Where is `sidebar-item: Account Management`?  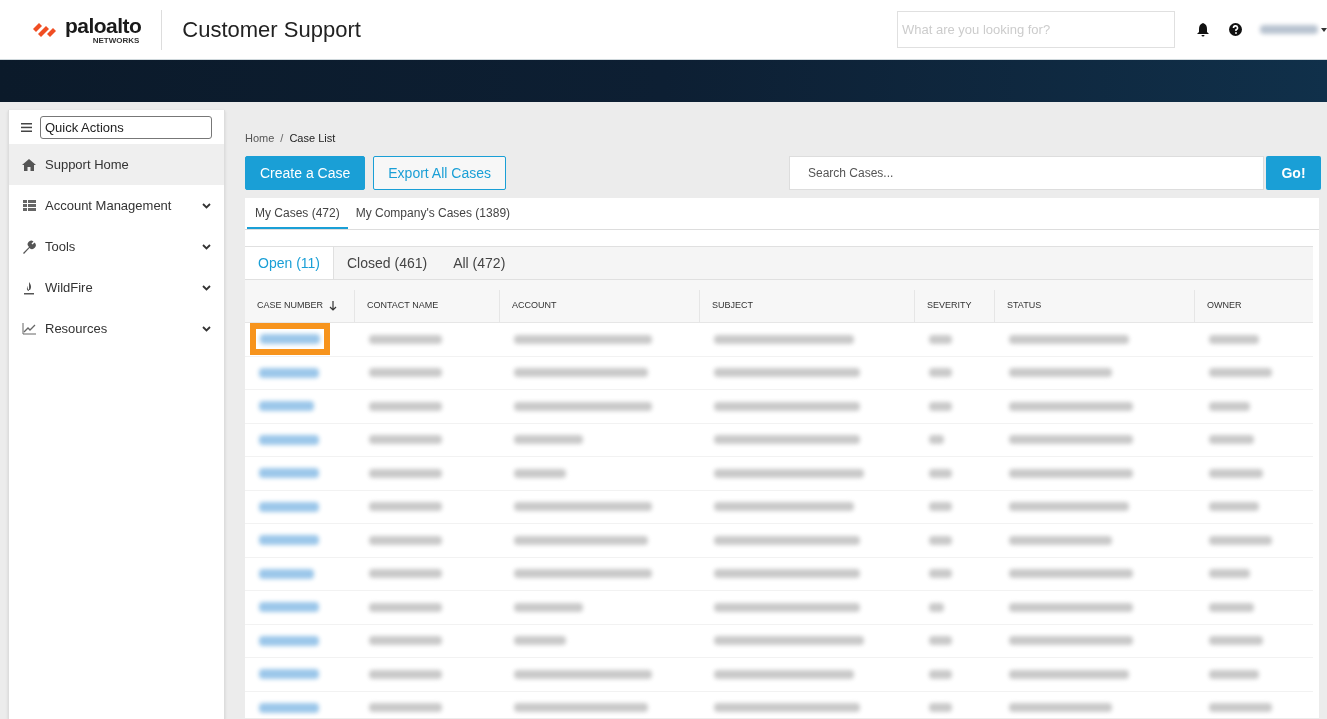
sidebar-item: Account Management is located at coordinates (116, 205).